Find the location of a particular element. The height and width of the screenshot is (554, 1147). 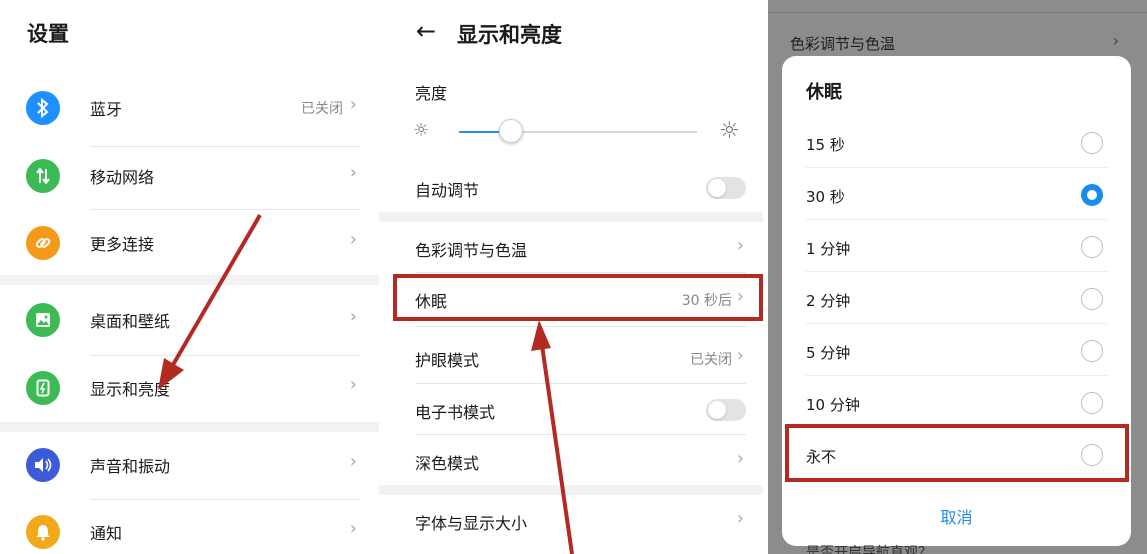

background-row-label: 是否开启导航直观？ is located at coordinates (869, 549).